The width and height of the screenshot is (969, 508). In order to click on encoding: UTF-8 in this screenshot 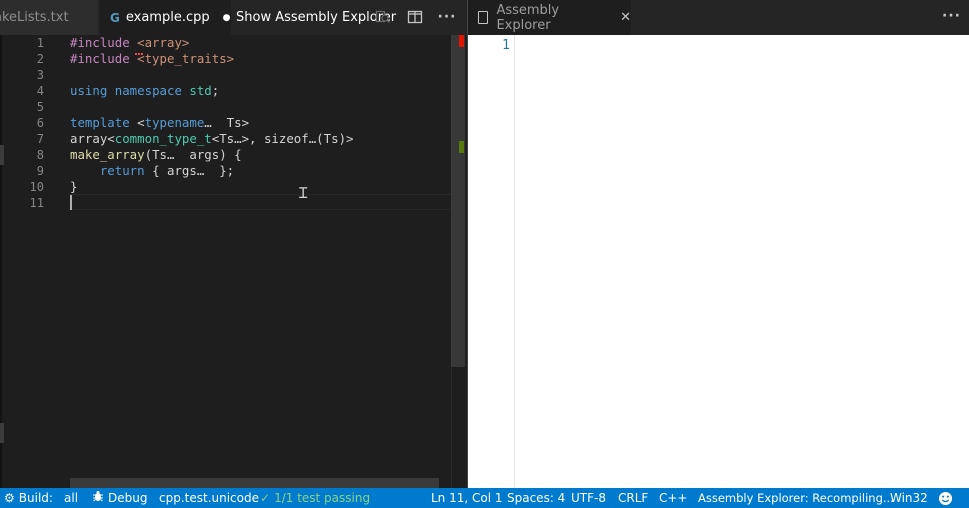, I will do `click(588, 498)`.